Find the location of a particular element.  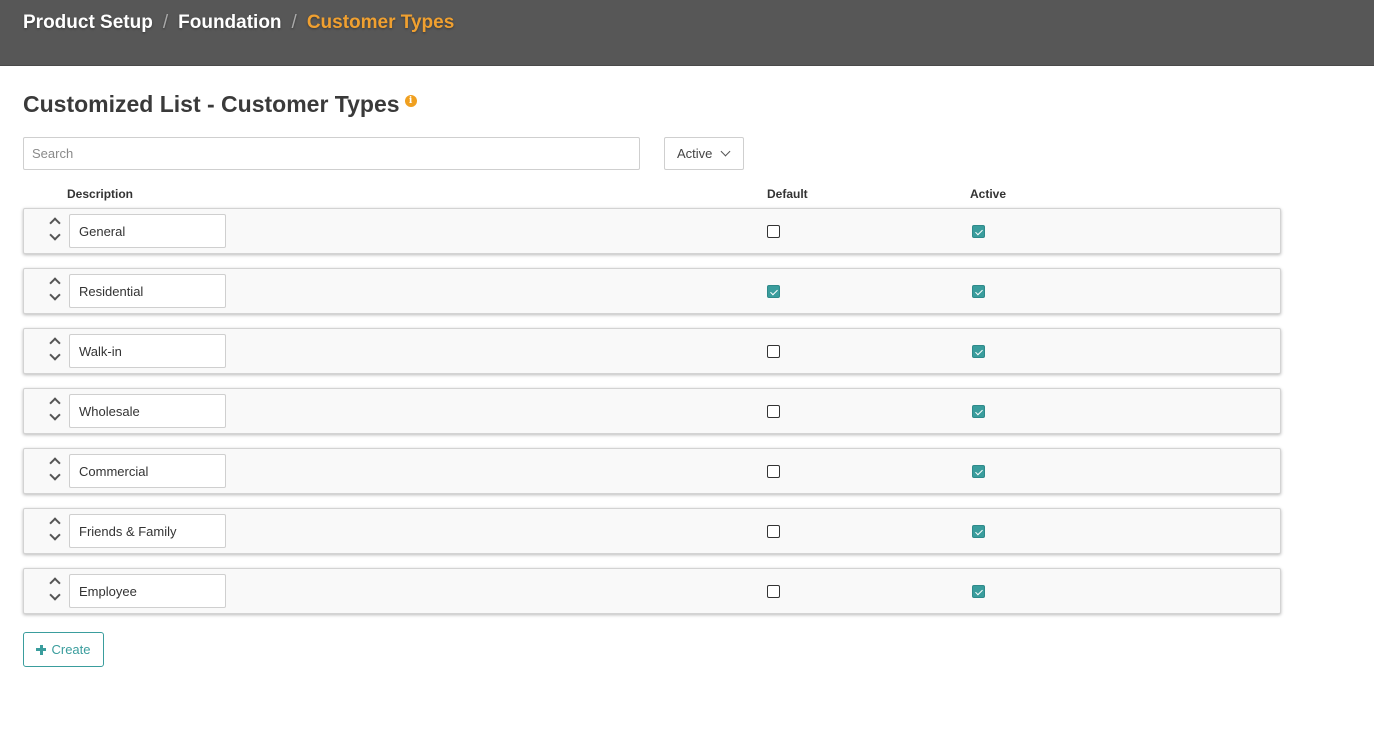

create-button: Create is located at coordinates (63, 649).